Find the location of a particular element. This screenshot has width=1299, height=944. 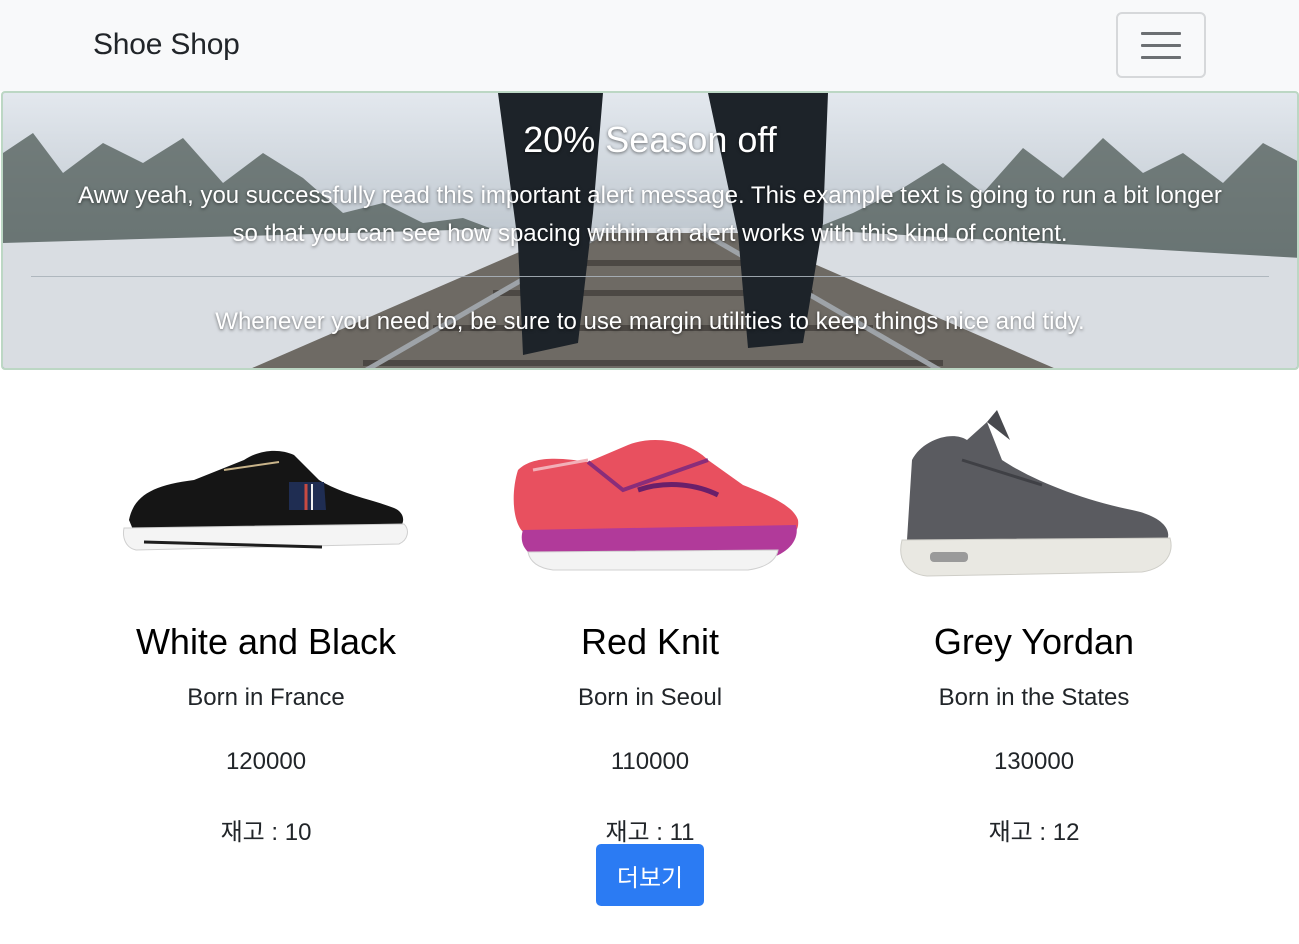

banner-title: 20% Season off is located at coordinates (650, 139).